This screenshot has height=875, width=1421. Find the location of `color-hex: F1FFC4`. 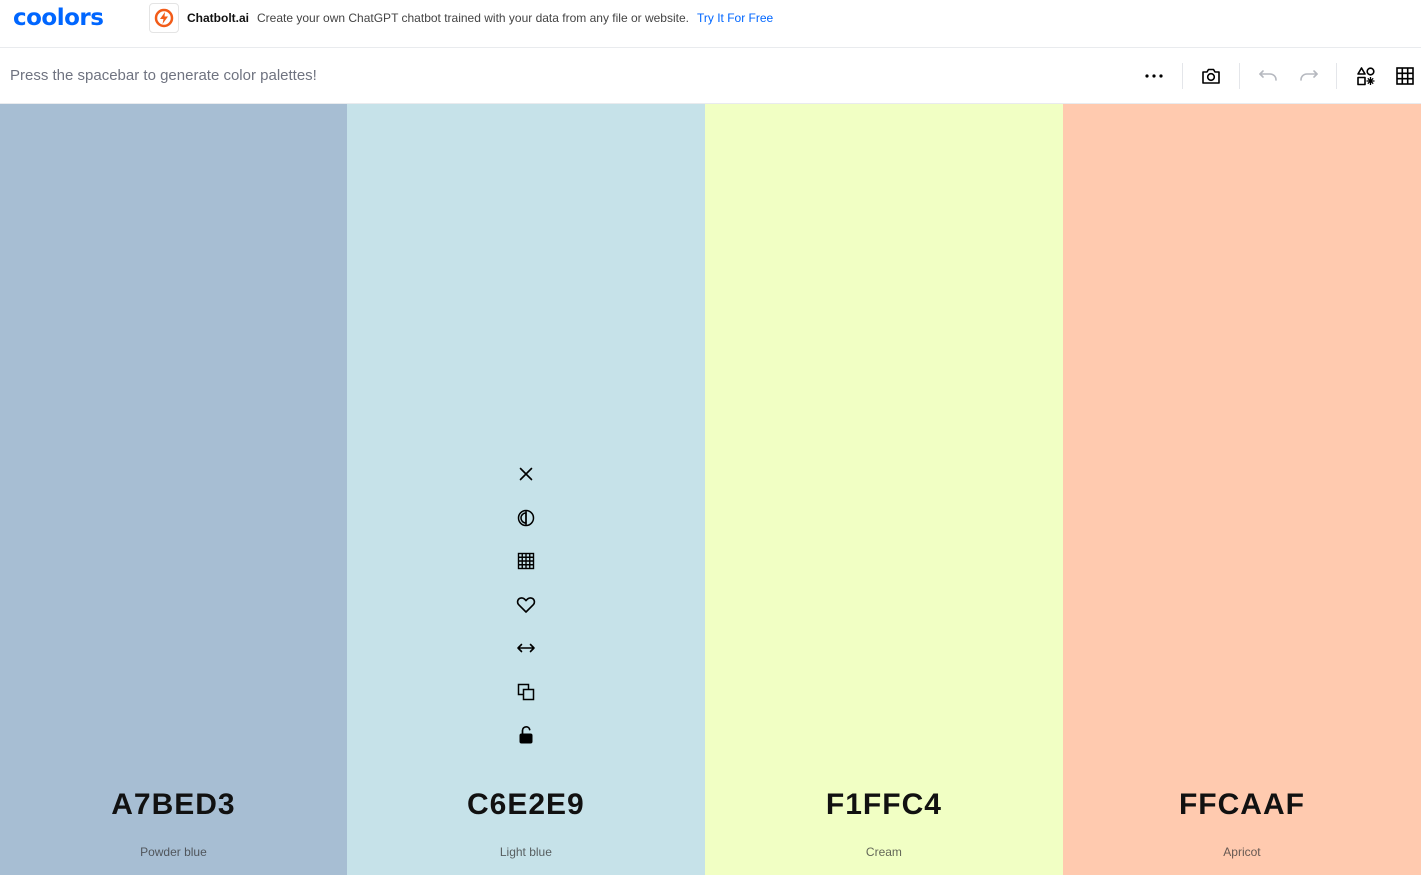

color-hex: F1FFC4 is located at coordinates (884, 805).